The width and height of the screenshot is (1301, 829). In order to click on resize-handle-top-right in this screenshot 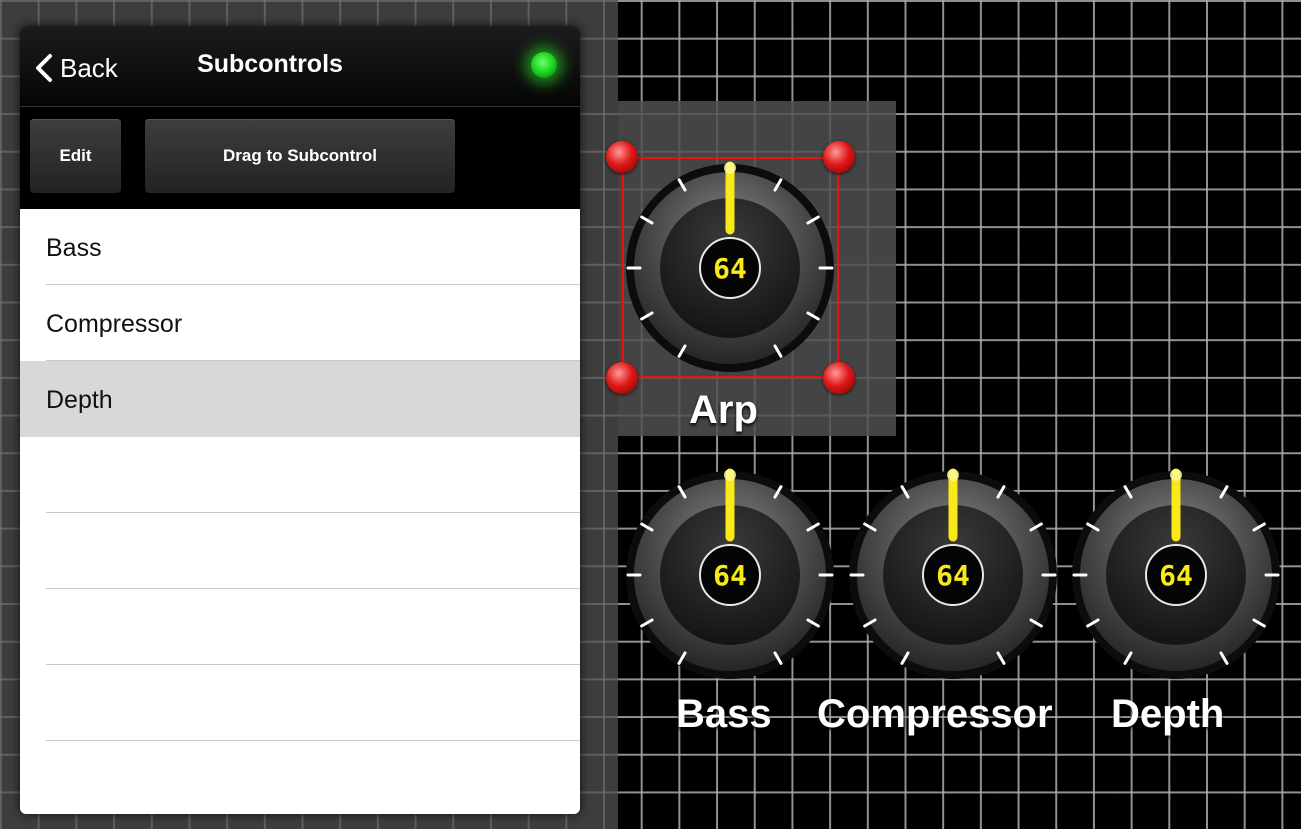, I will do `click(839, 157)`.